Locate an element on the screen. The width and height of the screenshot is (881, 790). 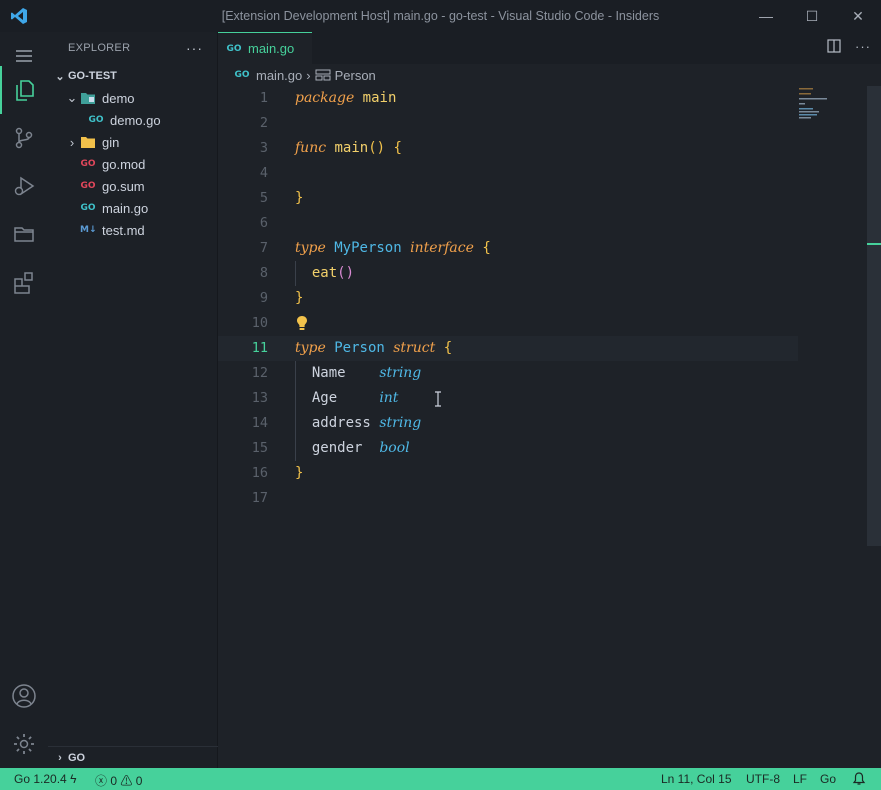
code-line: 13 Age int is located at coordinates (508, 398).